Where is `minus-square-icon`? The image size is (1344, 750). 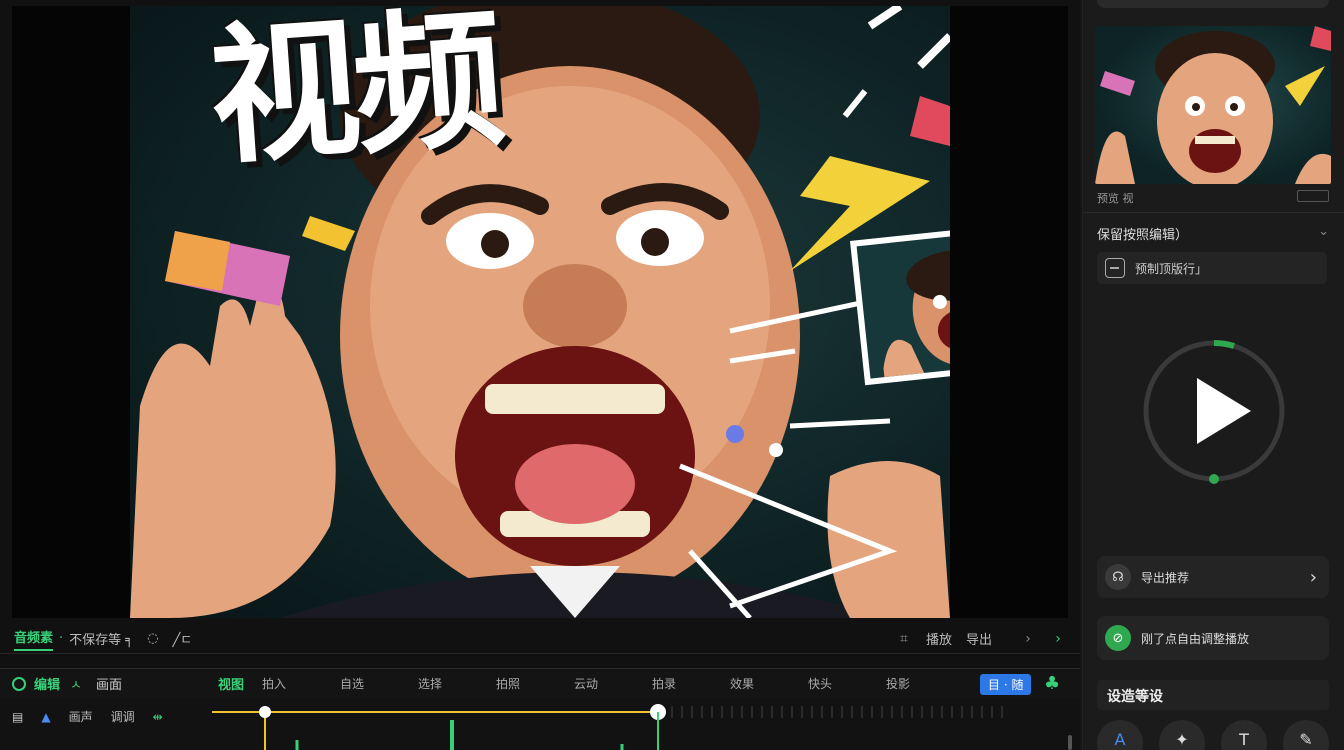 minus-square-icon is located at coordinates (1115, 268).